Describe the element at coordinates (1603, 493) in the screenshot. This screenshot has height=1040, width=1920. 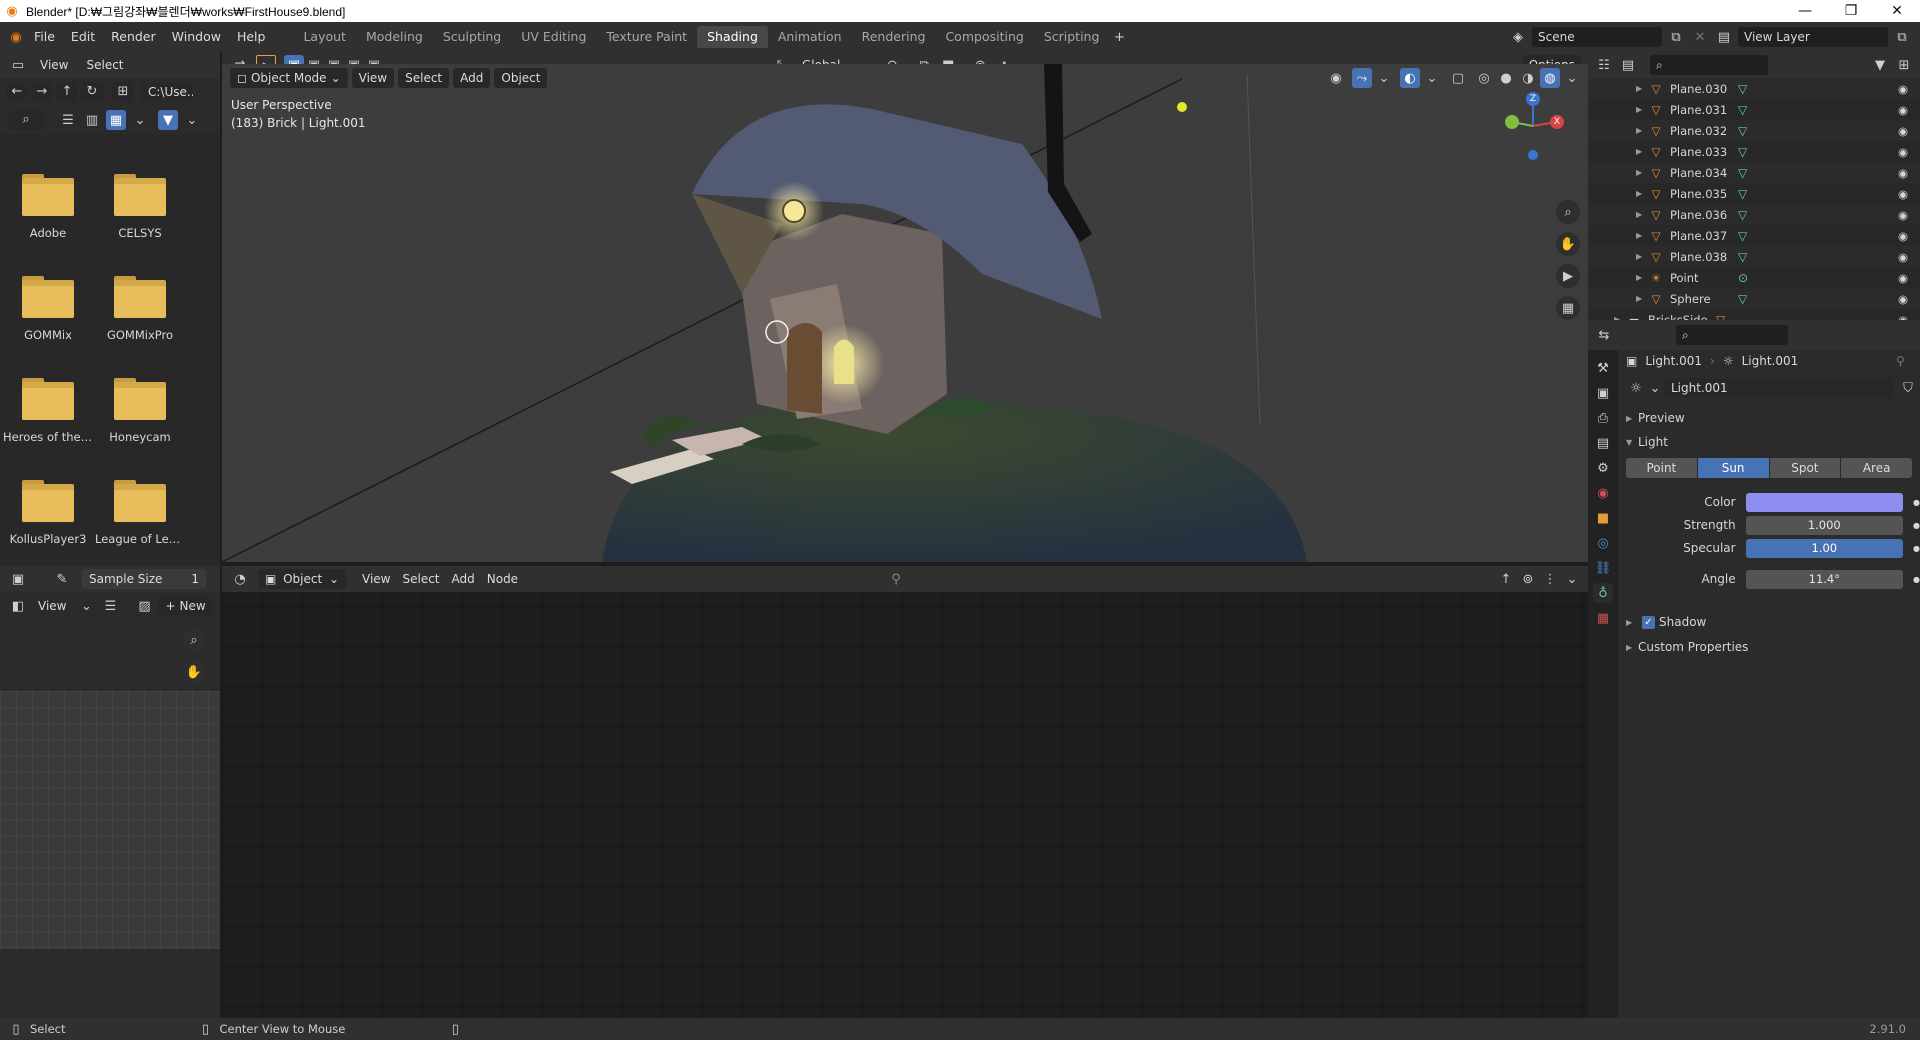
I see `world-tab-icon: ◉` at that location.